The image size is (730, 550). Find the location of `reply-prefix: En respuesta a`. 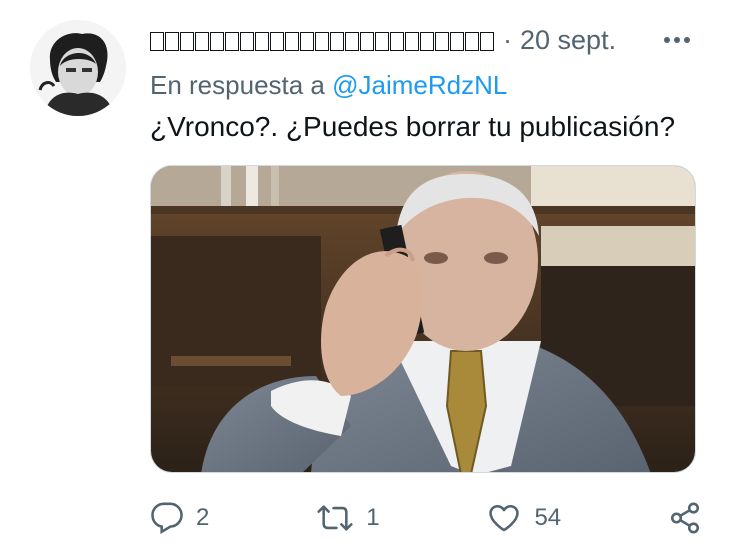

reply-prefix: En respuesta a is located at coordinates (237, 85).